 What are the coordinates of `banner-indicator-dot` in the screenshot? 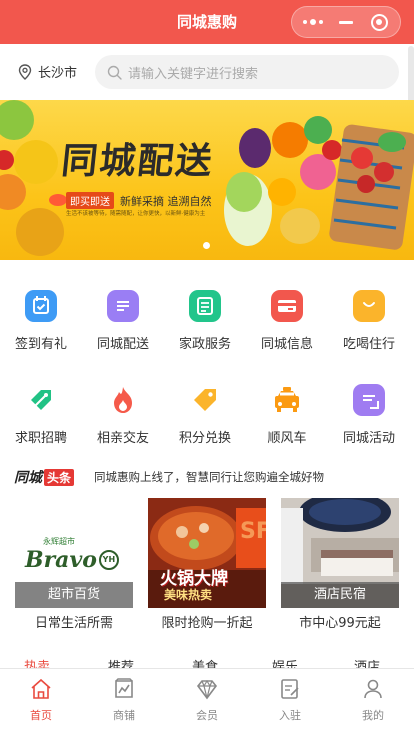 It's located at (206, 245).